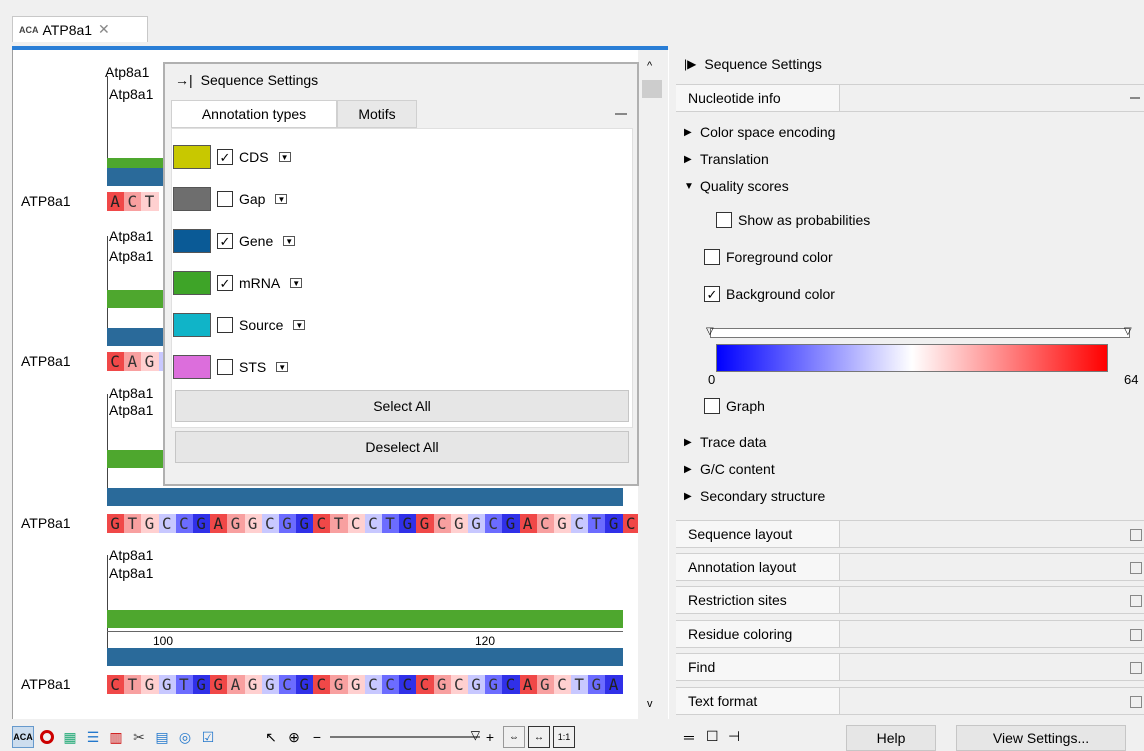  What do you see at coordinates (234, 241) in the screenshot?
I see `annotation-type-gene: ✓ Gene ▼` at bounding box center [234, 241].